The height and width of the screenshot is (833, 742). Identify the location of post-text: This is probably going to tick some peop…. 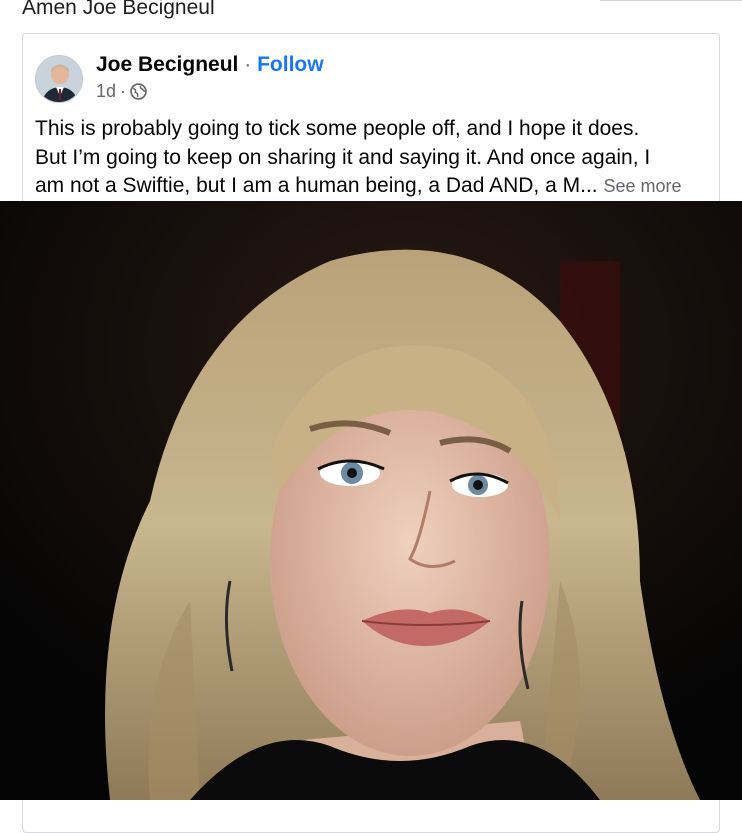
(373, 158).